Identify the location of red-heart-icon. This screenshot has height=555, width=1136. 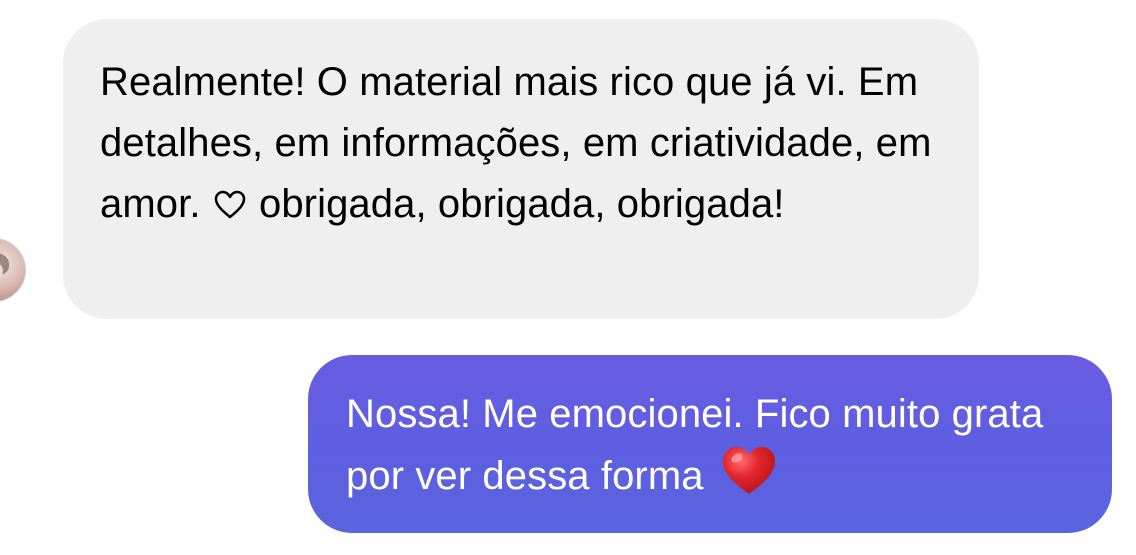
(749, 480).